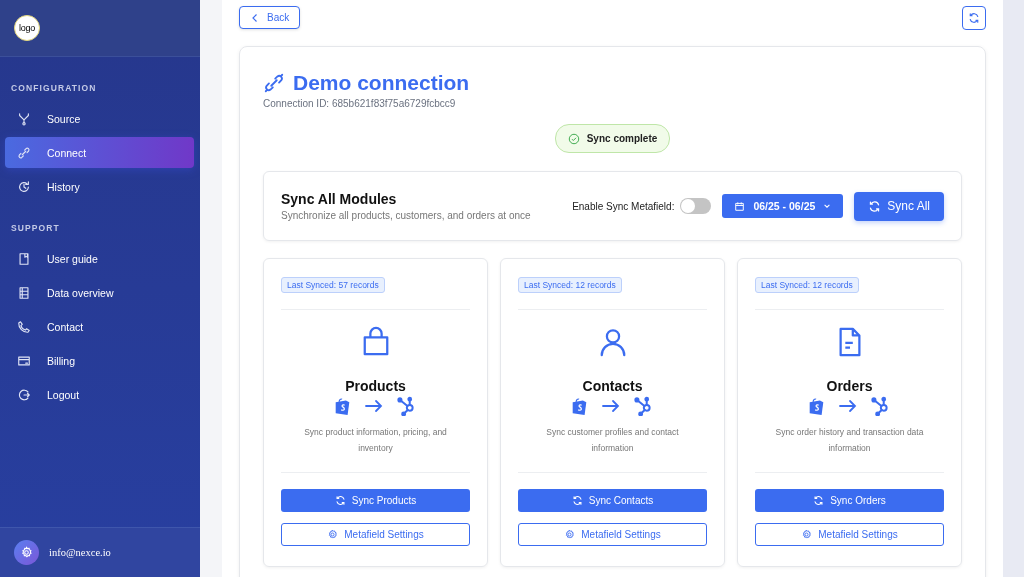 This screenshot has height=577, width=1024. Describe the element at coordinates (381, 83) in the screenshot. I see `connection-title: Demo connection` at that location.